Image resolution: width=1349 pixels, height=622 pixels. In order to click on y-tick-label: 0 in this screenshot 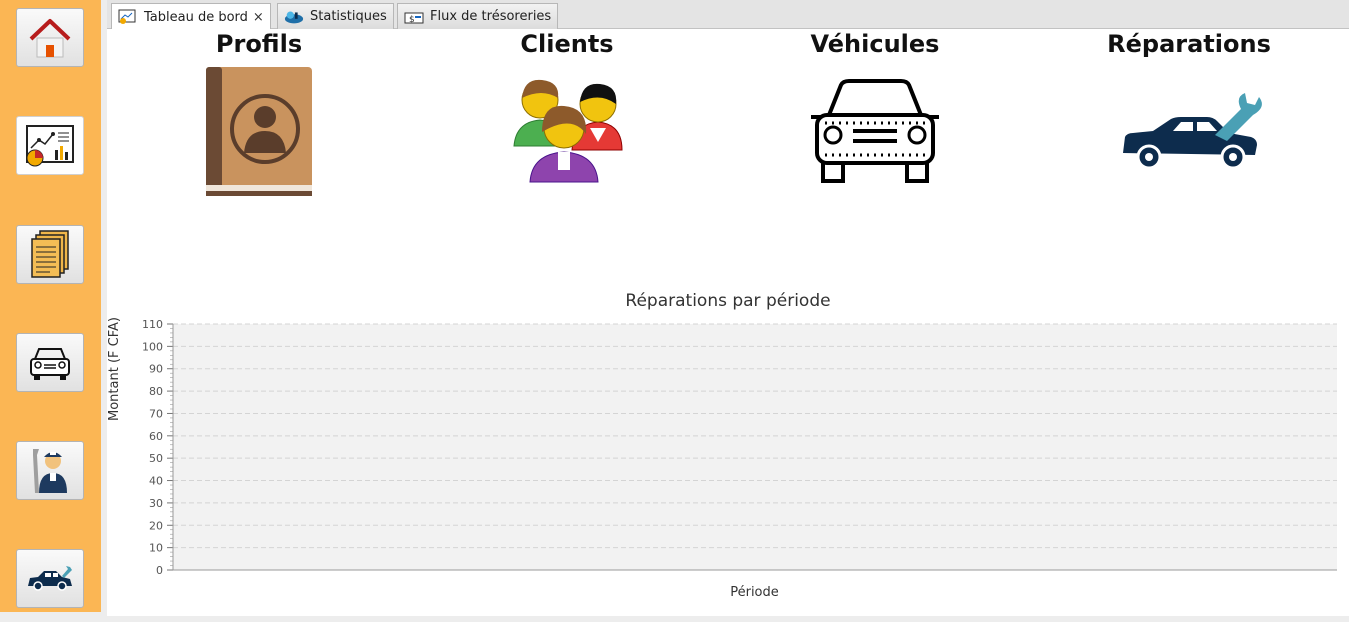, I will do `click(159, 569)`.